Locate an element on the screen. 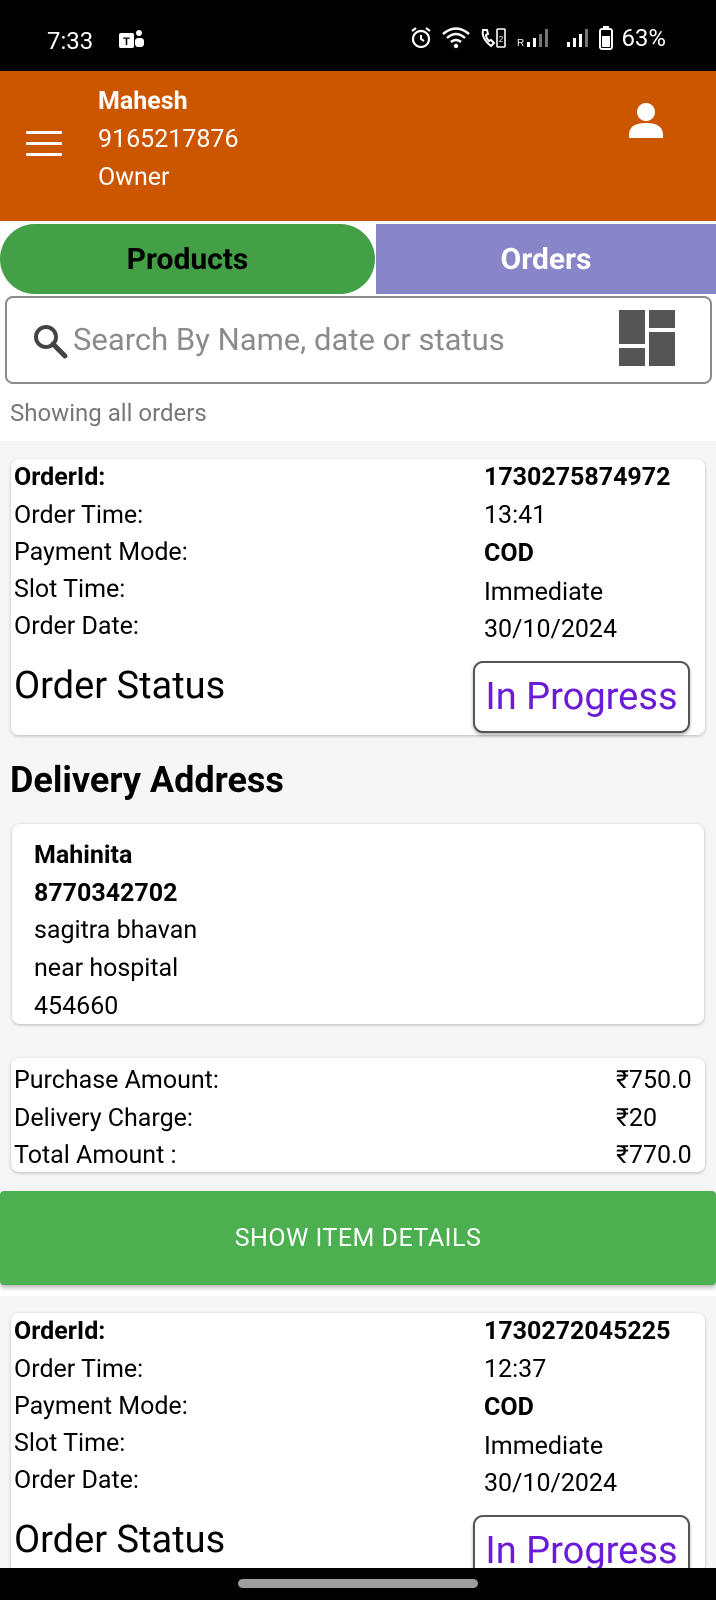  home-gesture-handle is located at coordinates (358, 1583).